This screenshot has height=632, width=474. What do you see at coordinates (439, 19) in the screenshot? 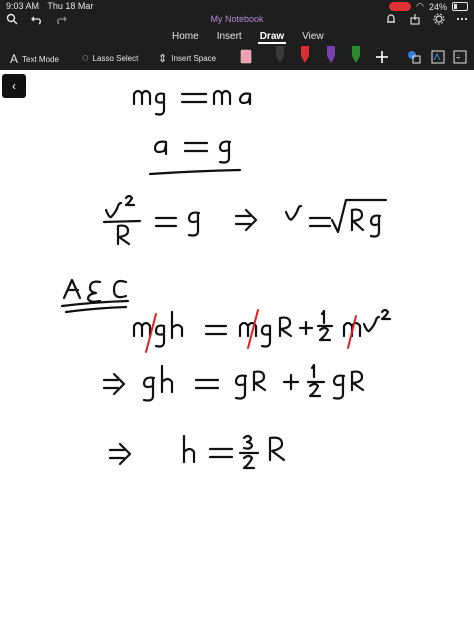
I see `settings-icon` at bounding box center [439, 19].